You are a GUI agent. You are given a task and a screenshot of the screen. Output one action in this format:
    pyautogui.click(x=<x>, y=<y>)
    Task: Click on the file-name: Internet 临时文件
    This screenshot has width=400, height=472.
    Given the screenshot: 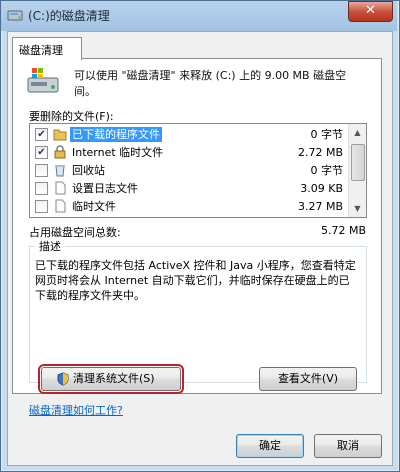 What is the action you would take?
    pyautogui.click(x=118, y=152)
    